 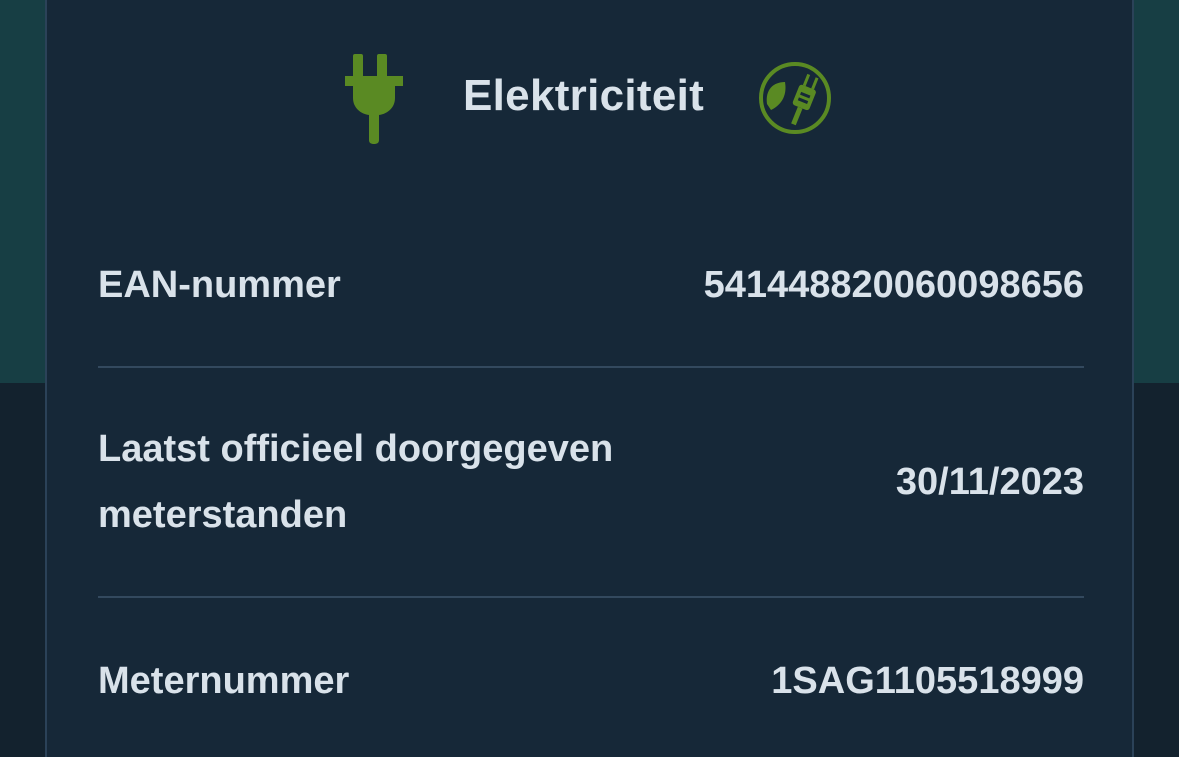 I want to click on last-reading-label-line2: meterstanden, so click(x=223, y=515).